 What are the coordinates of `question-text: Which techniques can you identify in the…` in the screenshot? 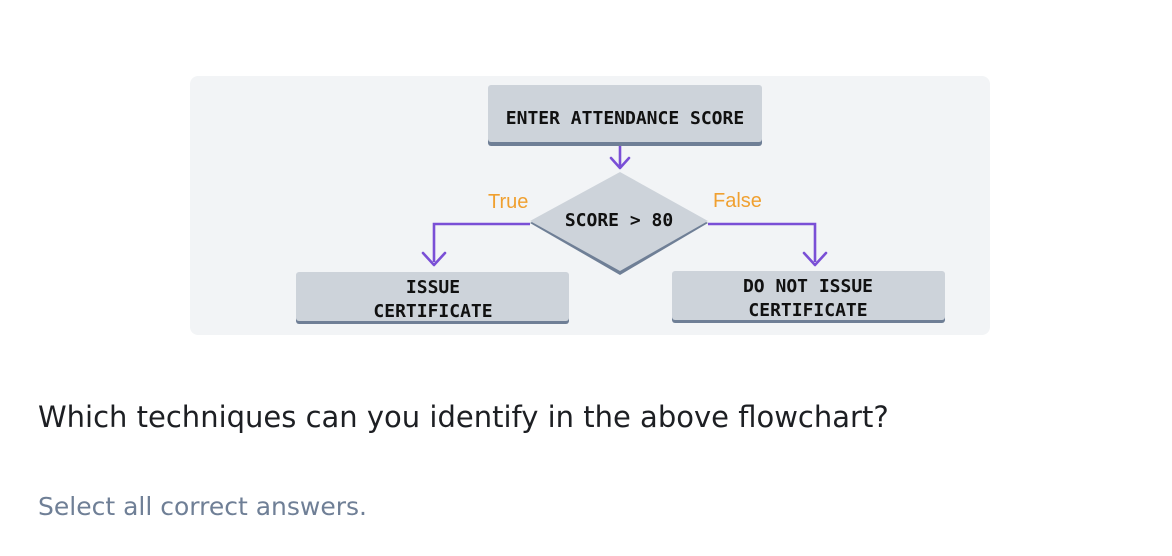 It's located at (463, 417).